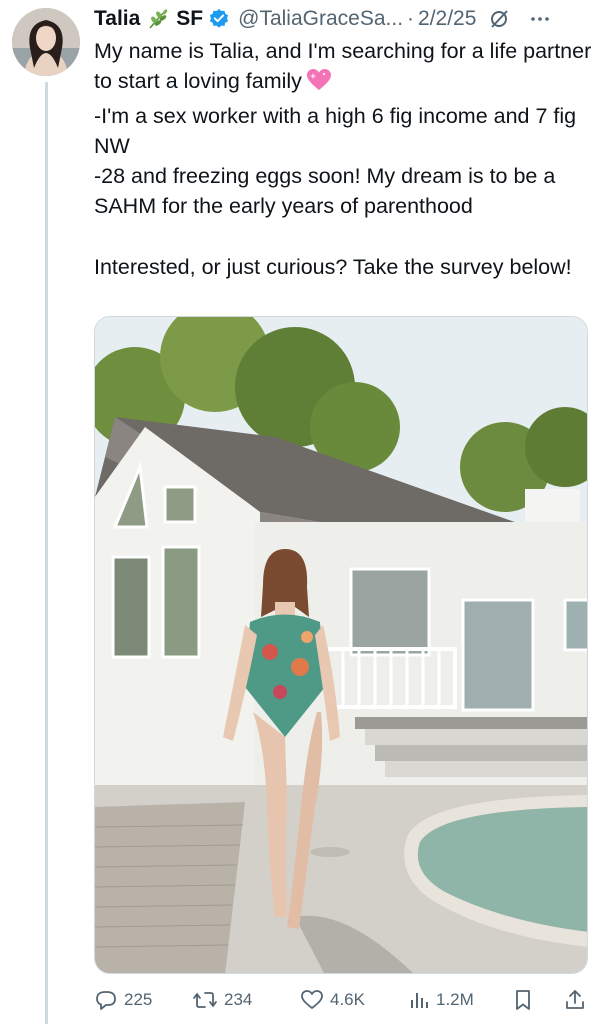 The height and width of the screenshot is (1024, 601). Describe the element at coordinates (46, 553) in the screenshot. I see `thread-line` at that location.